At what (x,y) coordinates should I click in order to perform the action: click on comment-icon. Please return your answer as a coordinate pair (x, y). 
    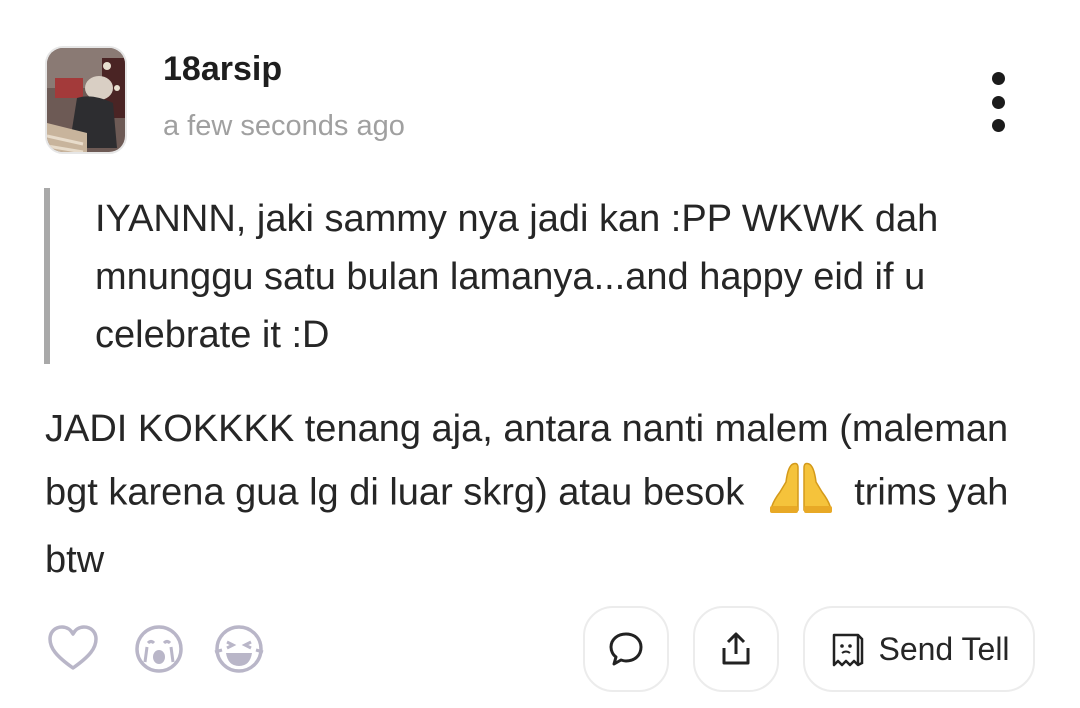
    Looking at the image, I should click on (626, 649).